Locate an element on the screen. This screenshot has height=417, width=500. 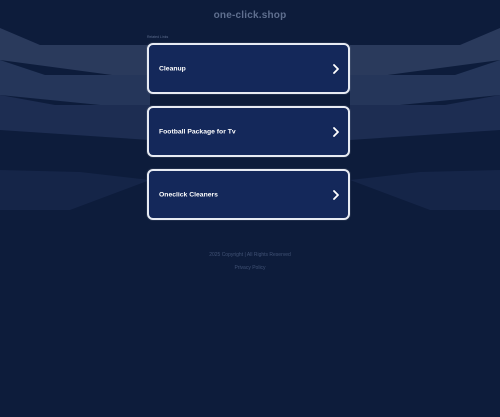
link-card-oneclick-cleaners: Oneclick Cleaners is located at coordinates (248, 194).